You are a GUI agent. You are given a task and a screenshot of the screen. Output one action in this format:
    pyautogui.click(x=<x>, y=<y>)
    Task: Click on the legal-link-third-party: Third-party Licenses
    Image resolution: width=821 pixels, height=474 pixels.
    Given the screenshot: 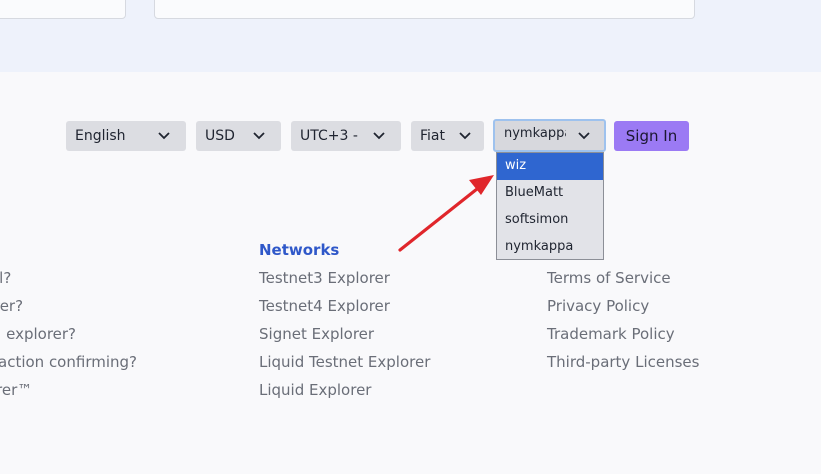 What is the action you would take?
    pyautogui.click(x=623, y=362)
    